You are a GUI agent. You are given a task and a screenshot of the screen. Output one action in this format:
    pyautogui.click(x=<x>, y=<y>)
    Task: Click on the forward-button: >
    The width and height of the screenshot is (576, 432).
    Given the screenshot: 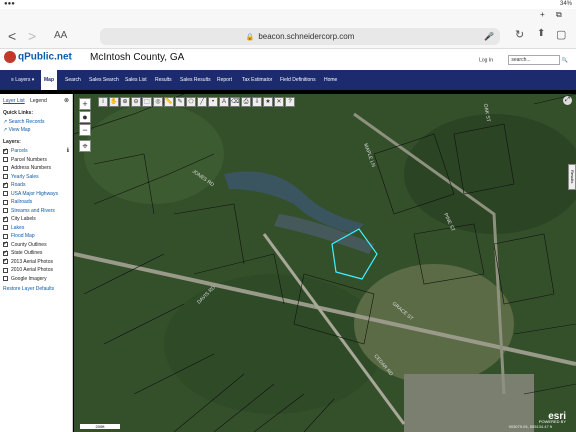 What is the action you would take?
    pyautogui.click(x=32, y=36)
    